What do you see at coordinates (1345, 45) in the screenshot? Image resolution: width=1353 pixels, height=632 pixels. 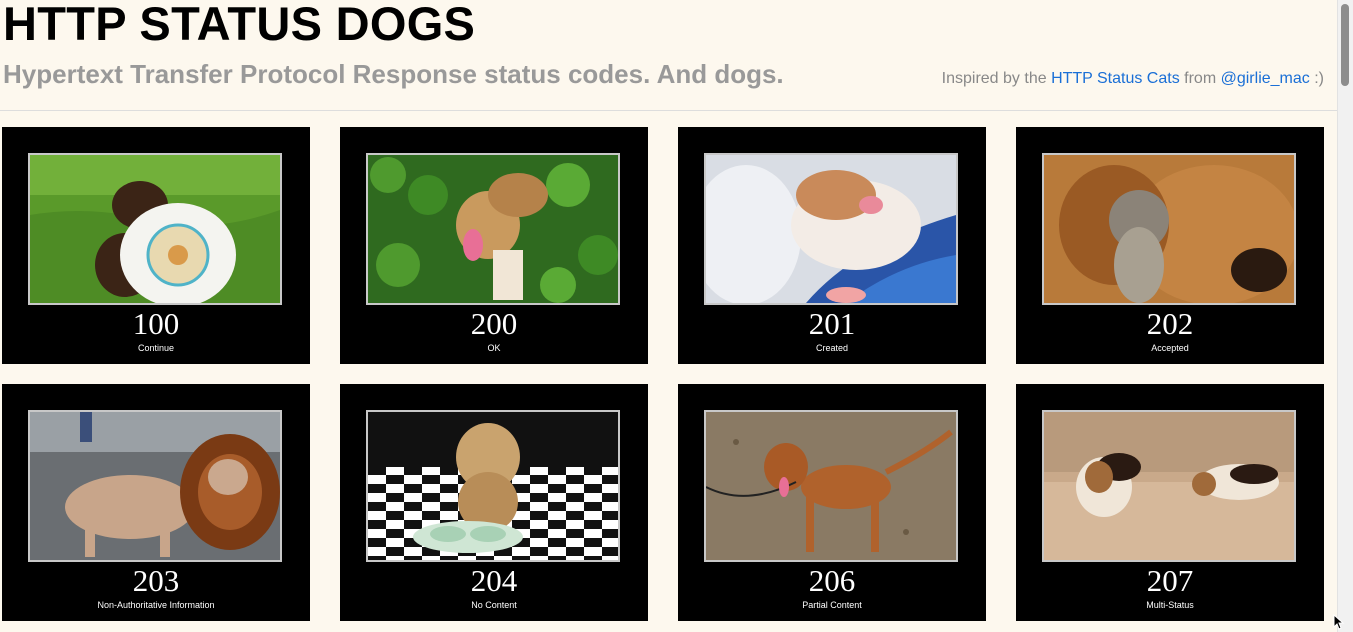 I see `scrollbar-thumb` at bounding box center [1345, 45].